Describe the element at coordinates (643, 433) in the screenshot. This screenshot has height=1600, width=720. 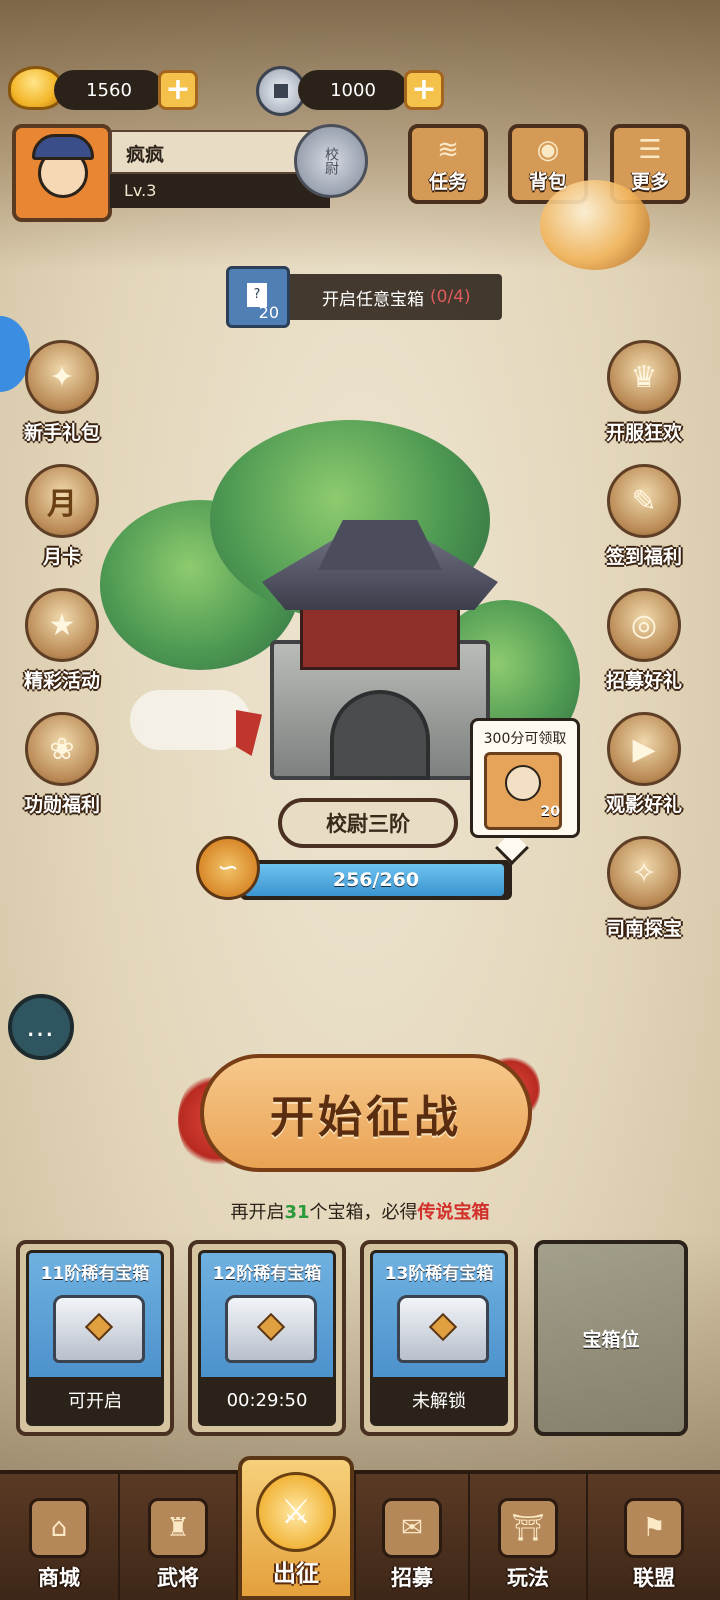
I see `server-carnival-label: 开服狂欢` at that location.